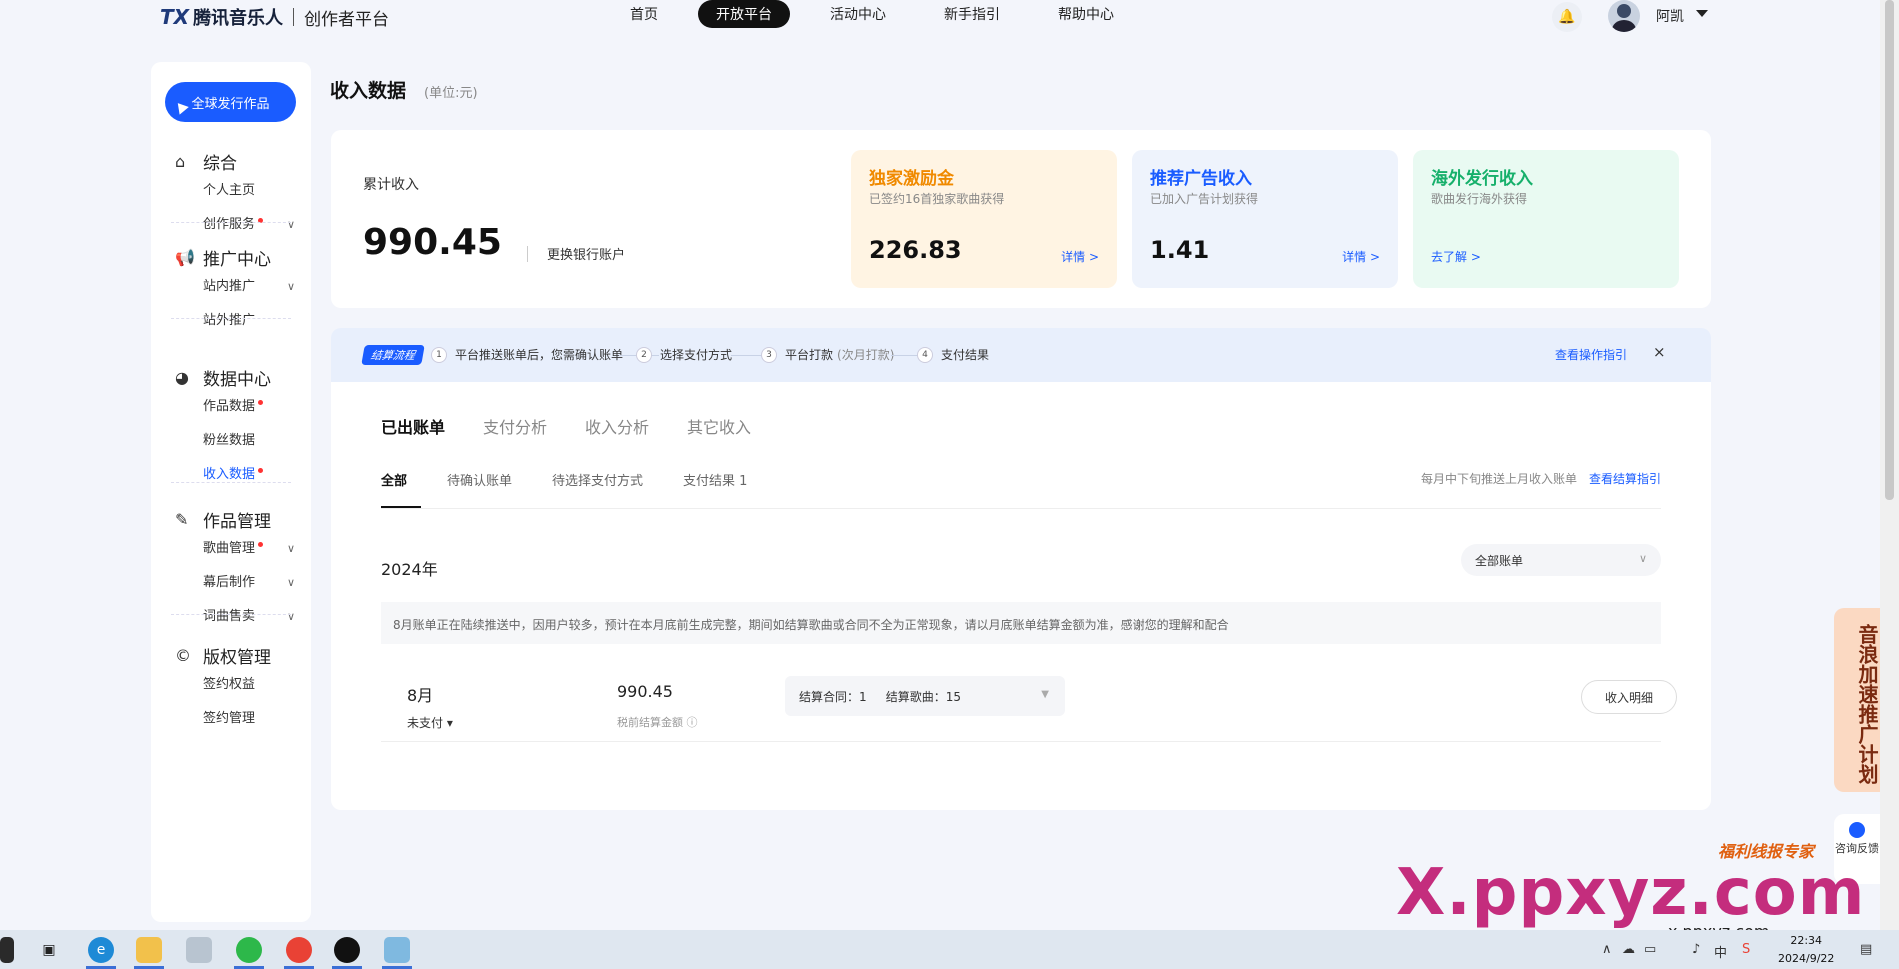  I want to click on bell-icon: 🔔, so click(1567, 17).